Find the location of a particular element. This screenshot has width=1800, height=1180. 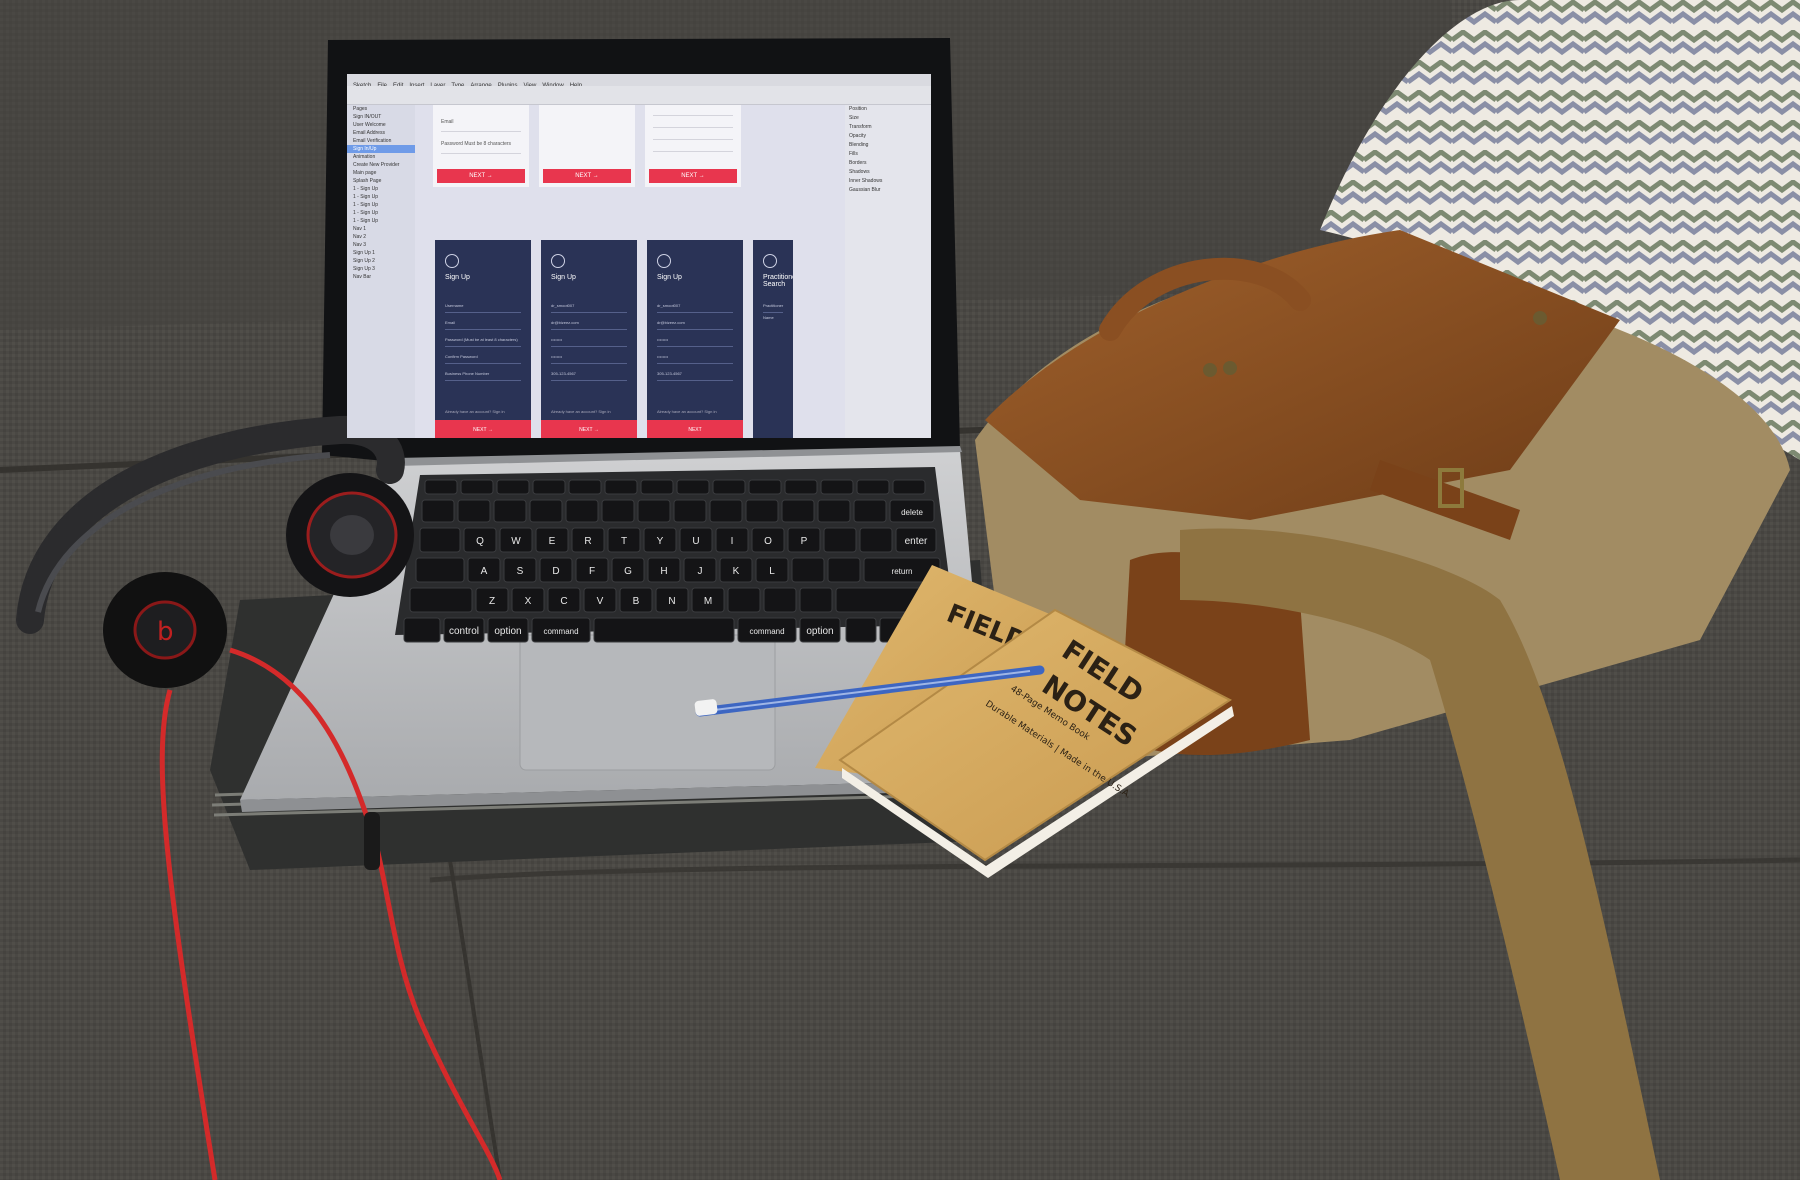

form-field: Username is located at coordinates (483, 306).